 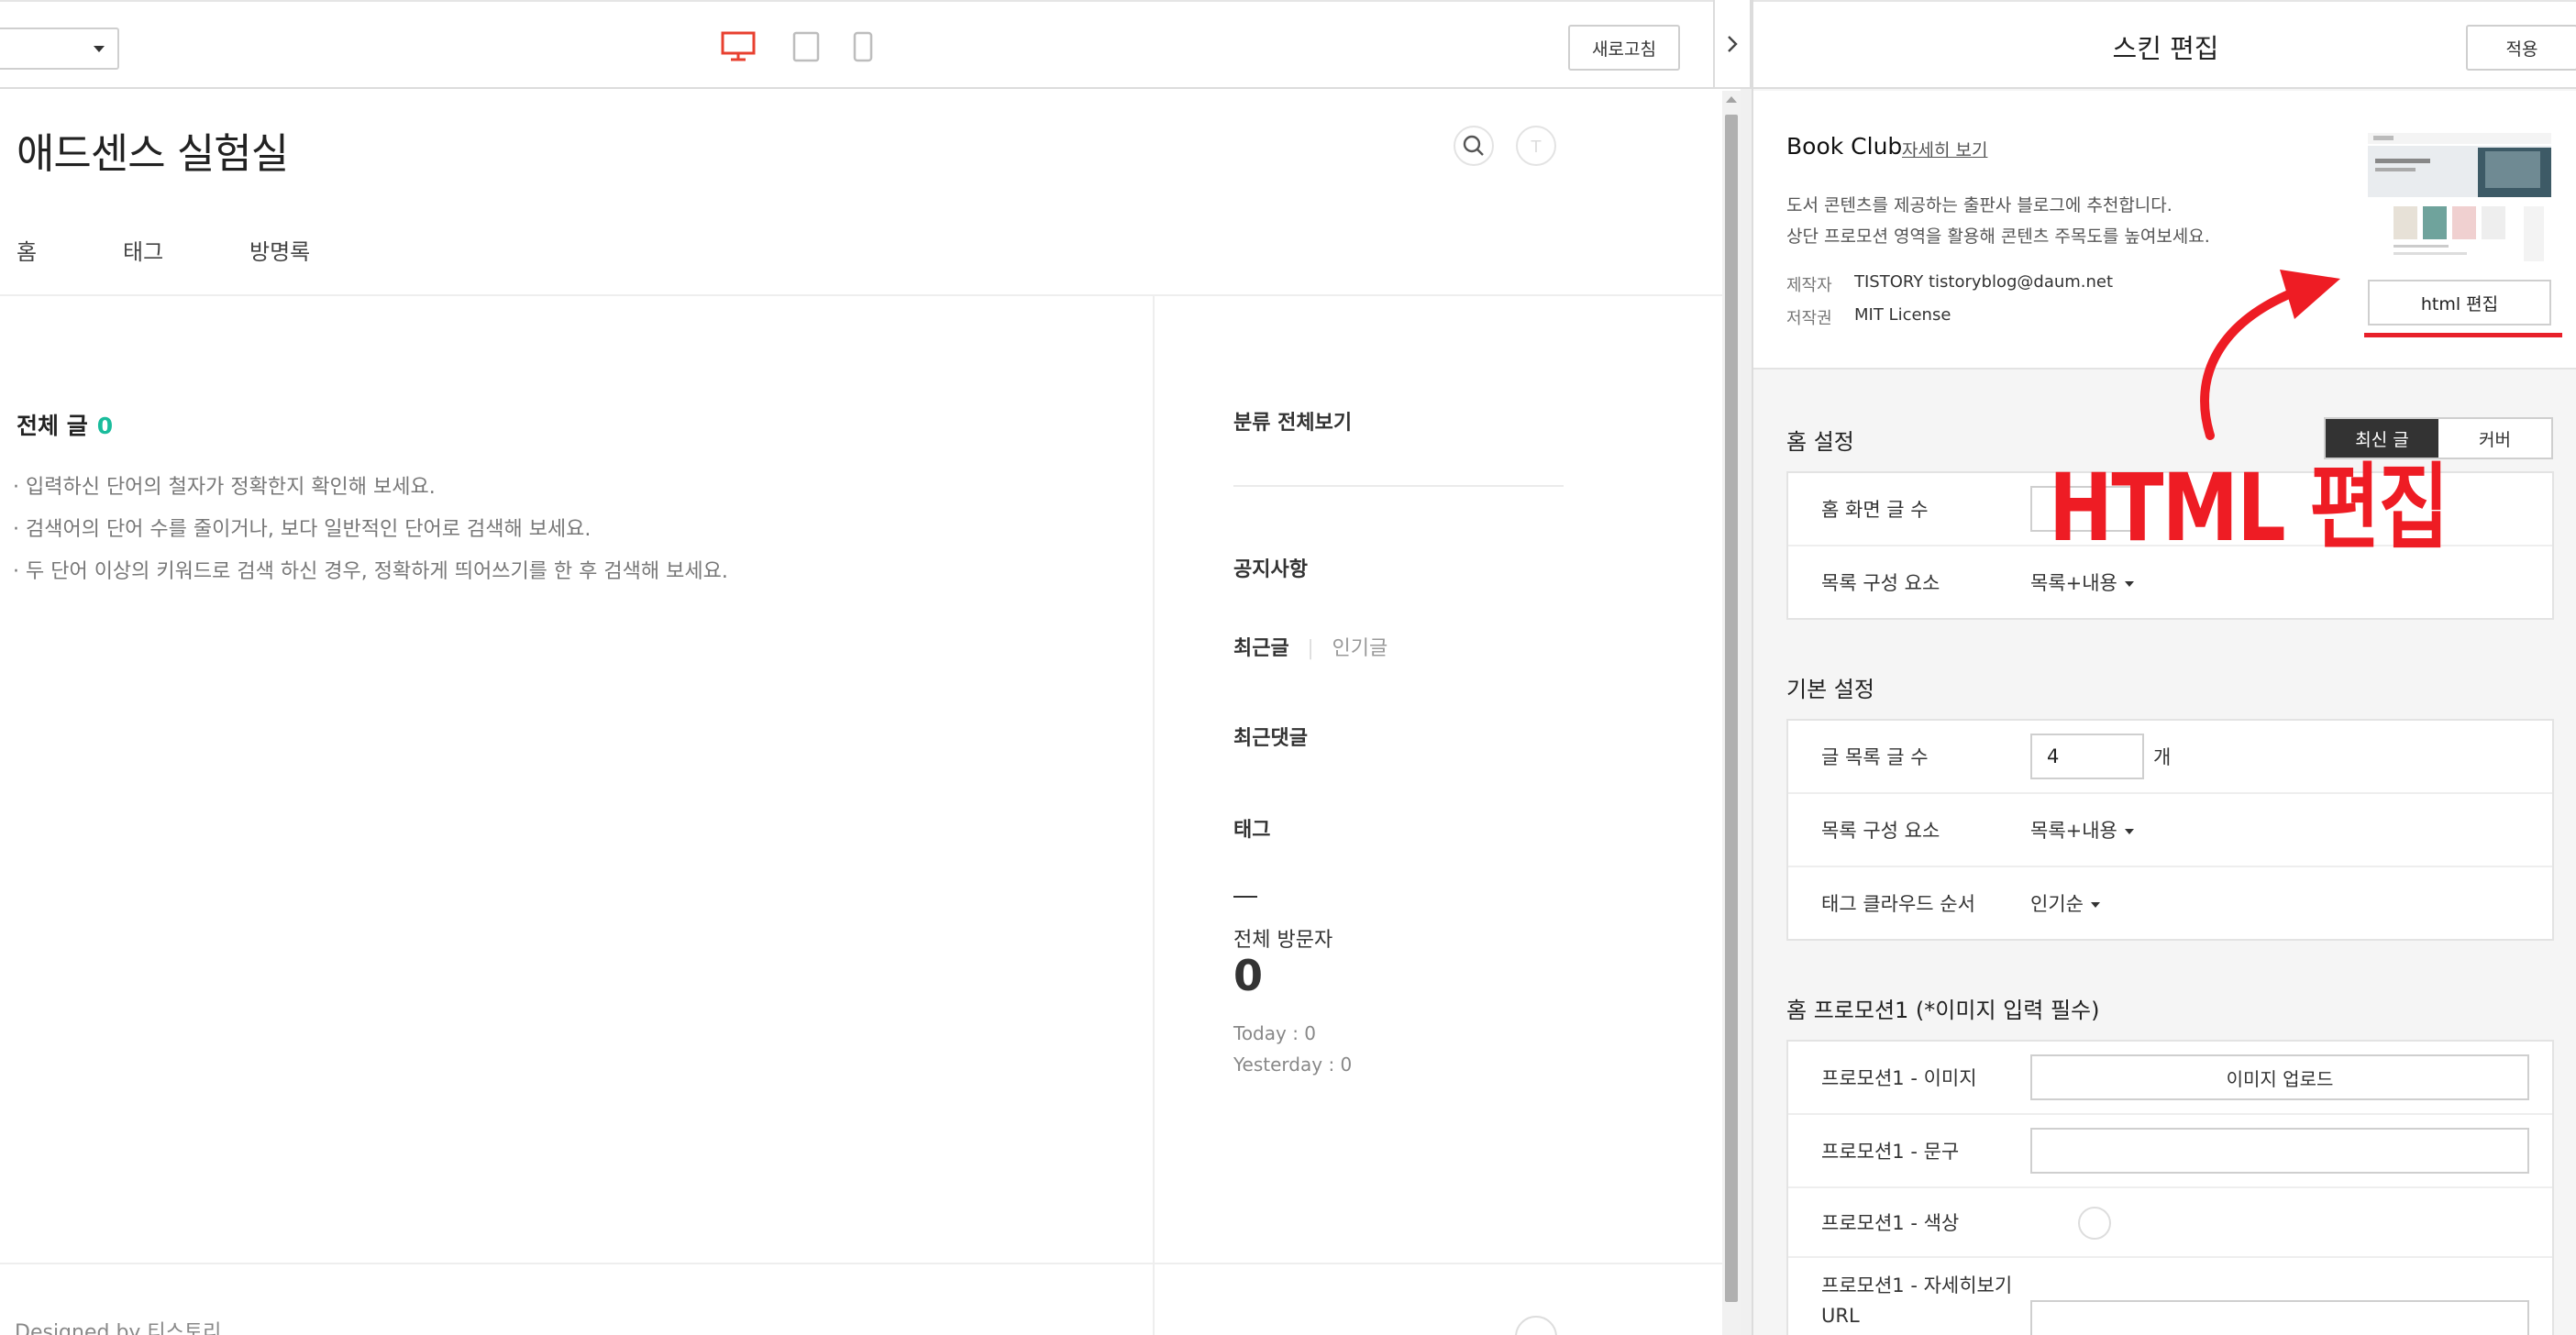 I want to click on tab-popular: 인기글, so click(x=1360, y=648).